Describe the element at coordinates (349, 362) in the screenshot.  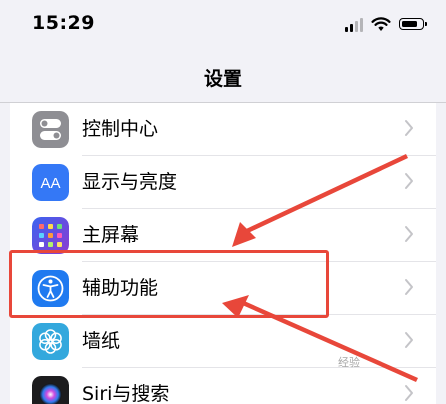
I see `watermark: 经验` at that location.